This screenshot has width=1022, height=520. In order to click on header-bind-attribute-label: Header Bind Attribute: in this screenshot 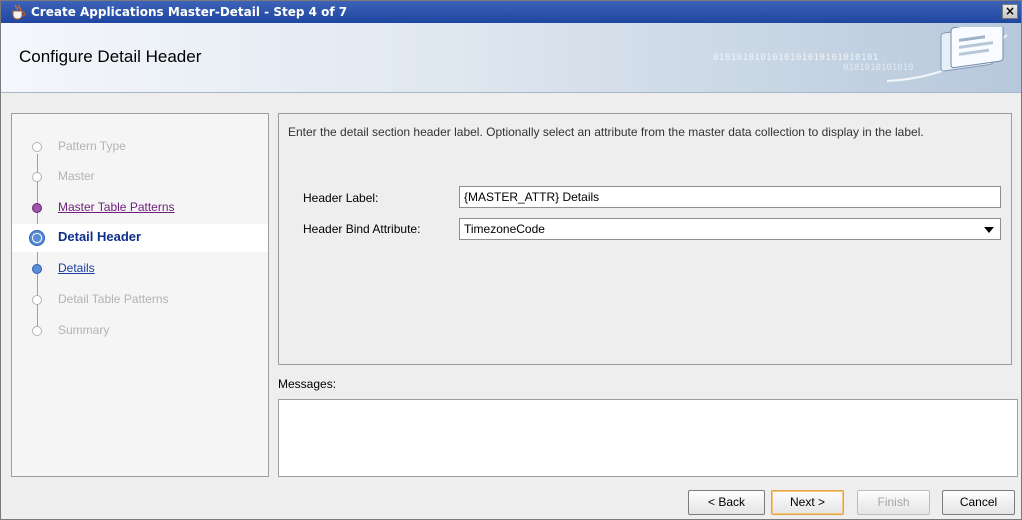, I will do `click(362, 229)`.